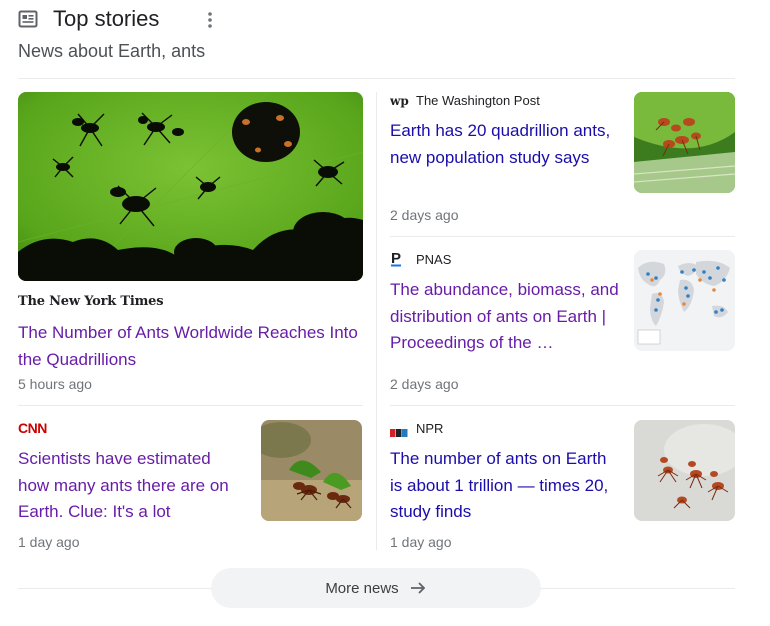  What do you see at coordinates (210, 20) in the screenshot?
I see `more-options-icon` at bounding box center [210, 20].